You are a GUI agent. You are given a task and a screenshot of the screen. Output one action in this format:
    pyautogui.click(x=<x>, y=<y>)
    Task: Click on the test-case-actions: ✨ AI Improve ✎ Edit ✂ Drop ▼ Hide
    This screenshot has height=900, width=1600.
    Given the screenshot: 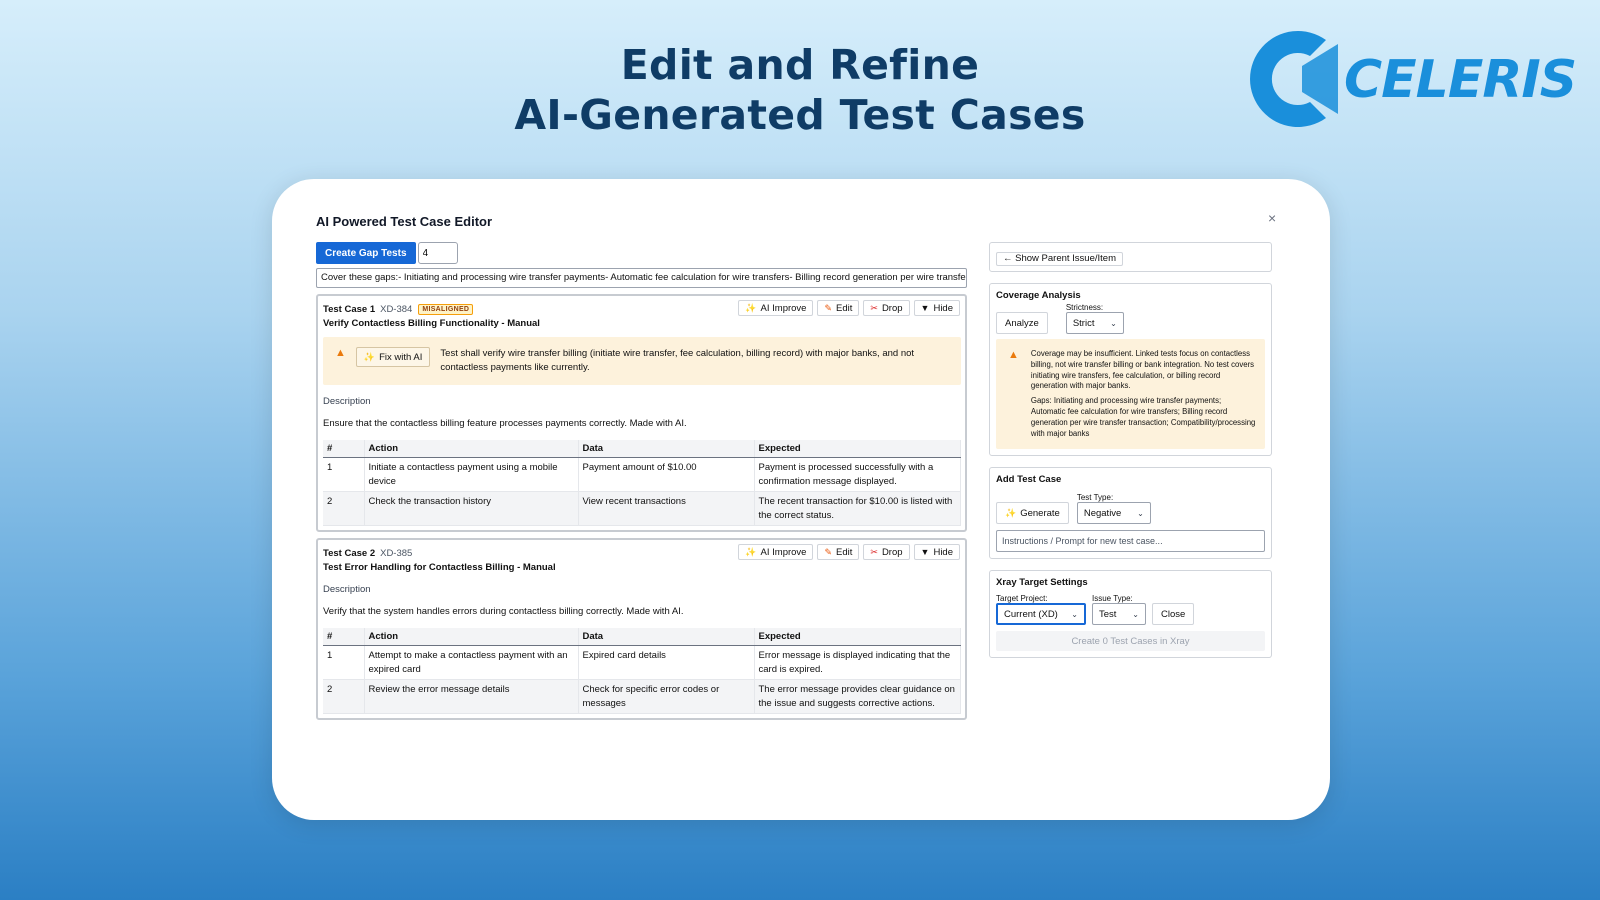 What is the action you would take?
    pyautogui.click(x=849, y=552)
    